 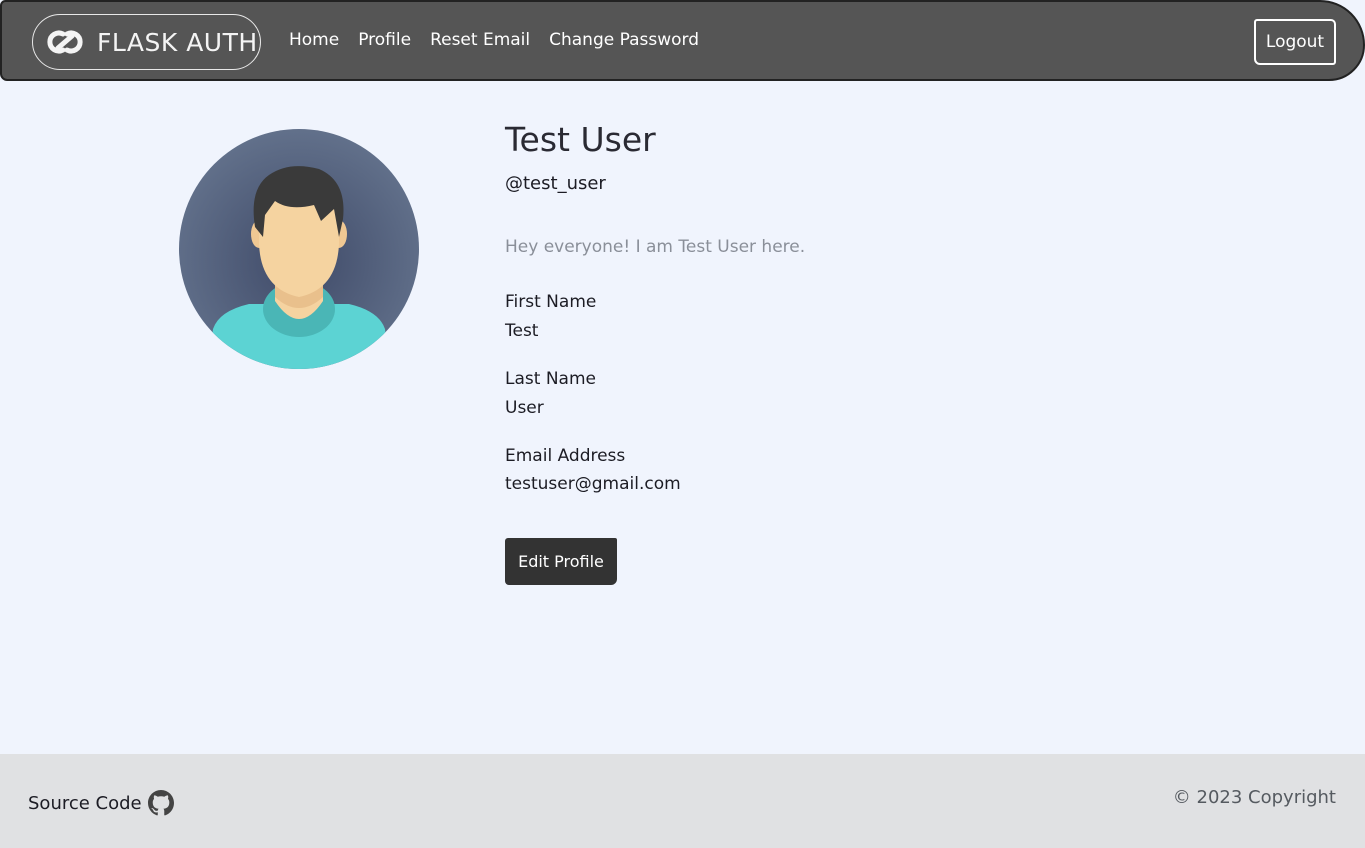 I want to click on edit-profile-button: Edit Profile, so click(x=561, y=561).